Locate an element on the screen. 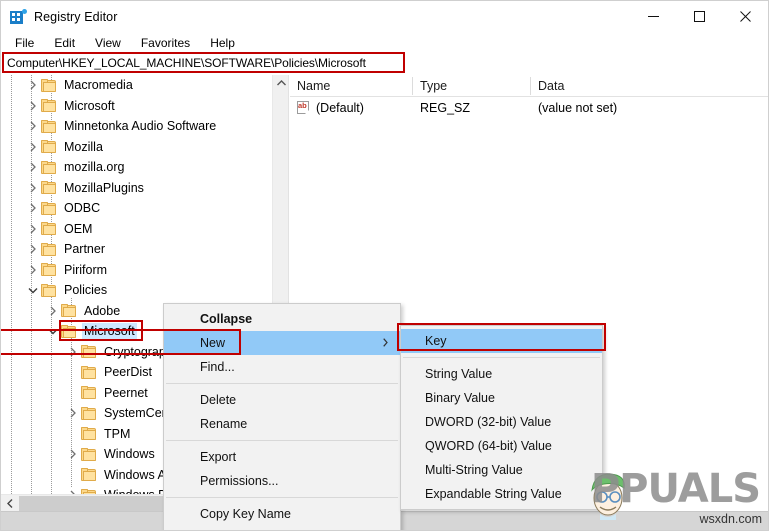 The width and height of the screenshot is (769, 531). tree-item-mozilla-org: mozilla.org is located at coordinates (137, 167).